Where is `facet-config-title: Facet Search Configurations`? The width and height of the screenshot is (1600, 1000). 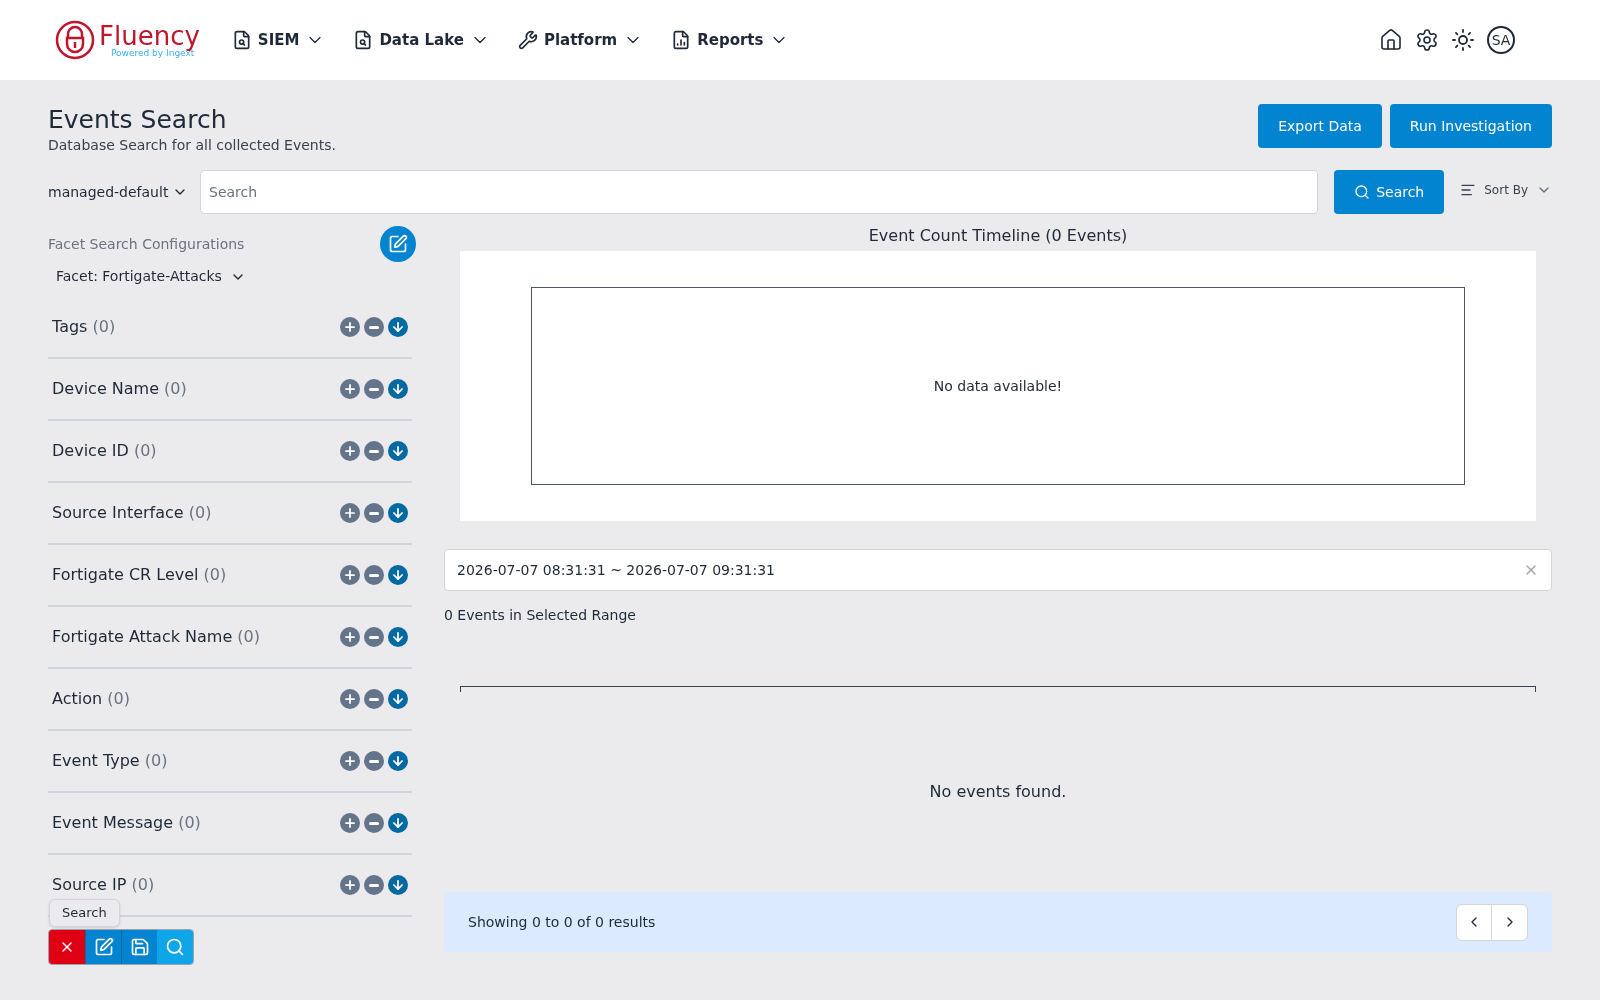
facet-config-title: Facet Search Configurations is located at coordinates (146, 244).